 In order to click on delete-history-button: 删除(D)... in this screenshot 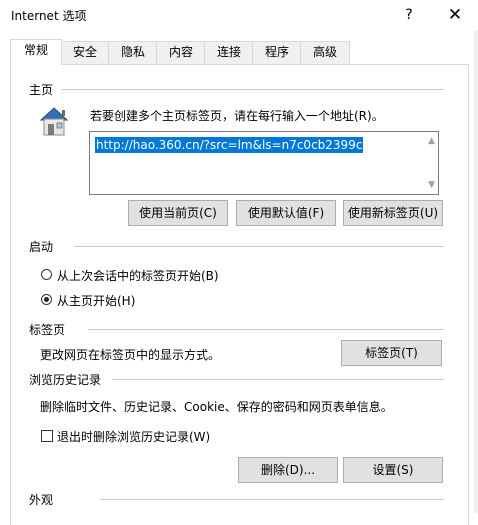, I will do `click(288, 470)`.